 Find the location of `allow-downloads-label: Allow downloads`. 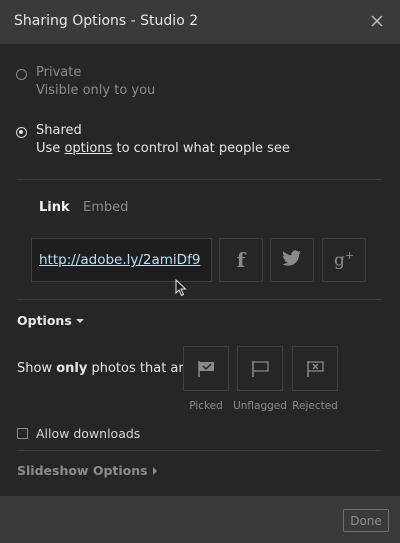

allow-downloads-label: Allow downloads is located at coordinates (88, 433).